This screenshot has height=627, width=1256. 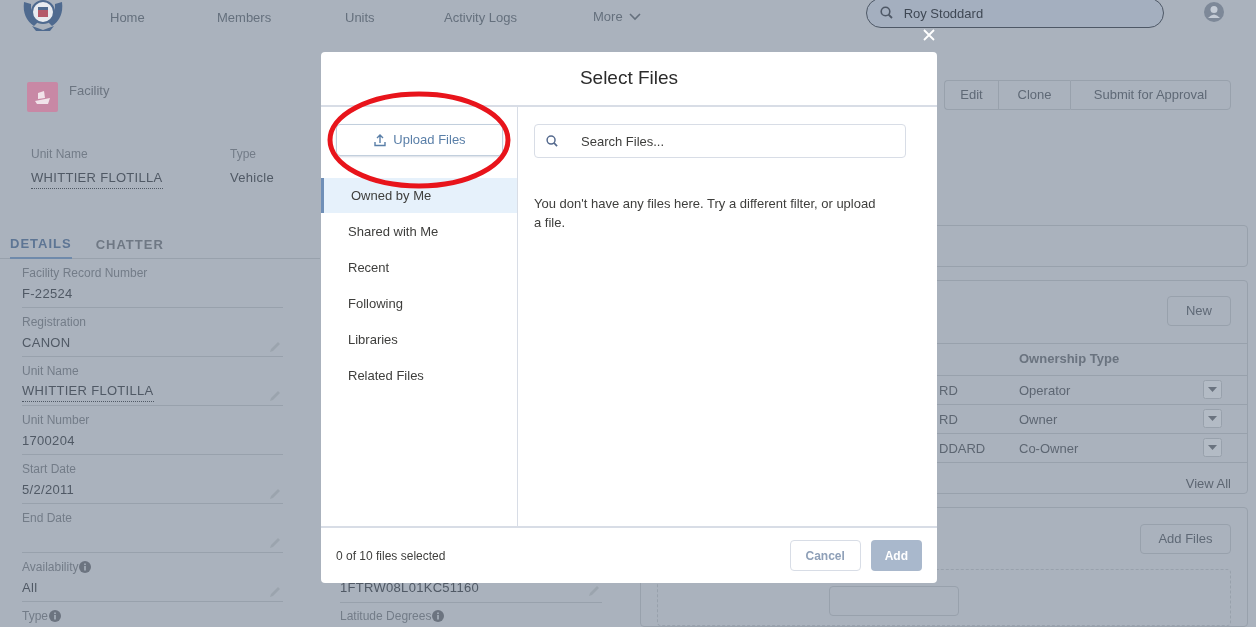 I want to click on nav-link: Home, so click(x=127, y=17).